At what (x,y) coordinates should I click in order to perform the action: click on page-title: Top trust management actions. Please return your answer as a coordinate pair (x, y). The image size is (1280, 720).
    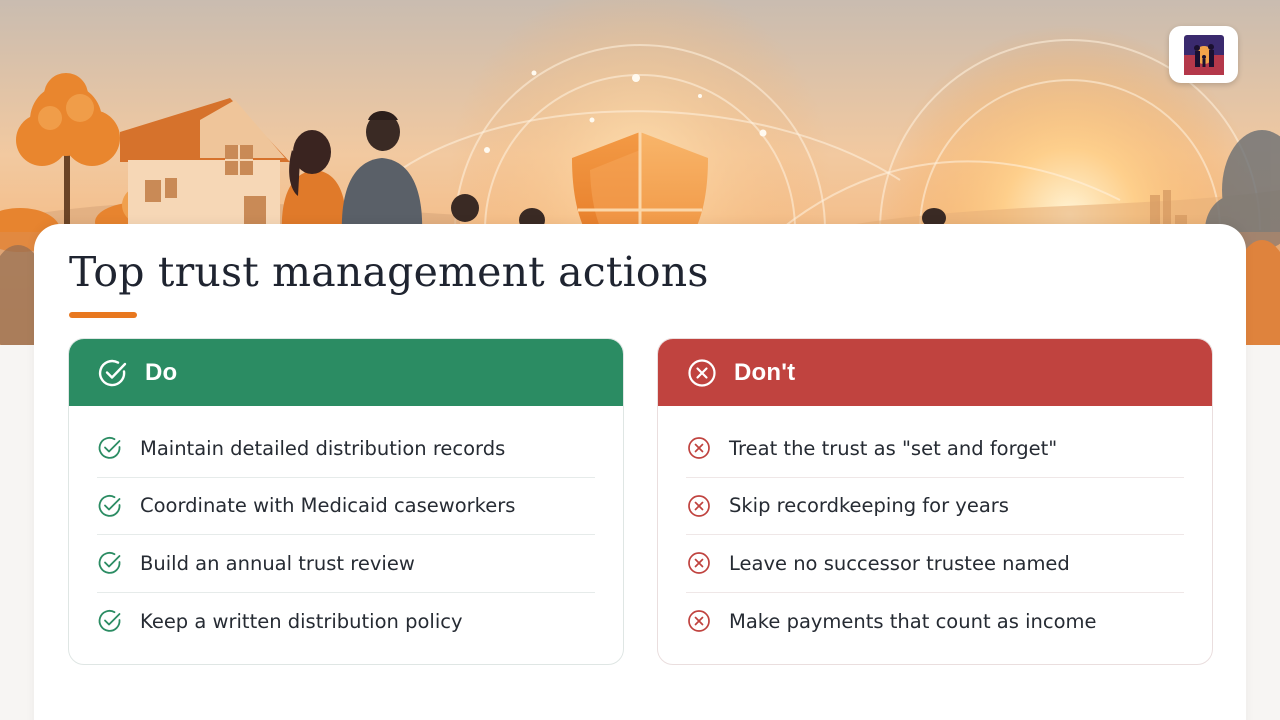
    Looking at the image, I should click on (389, 272).